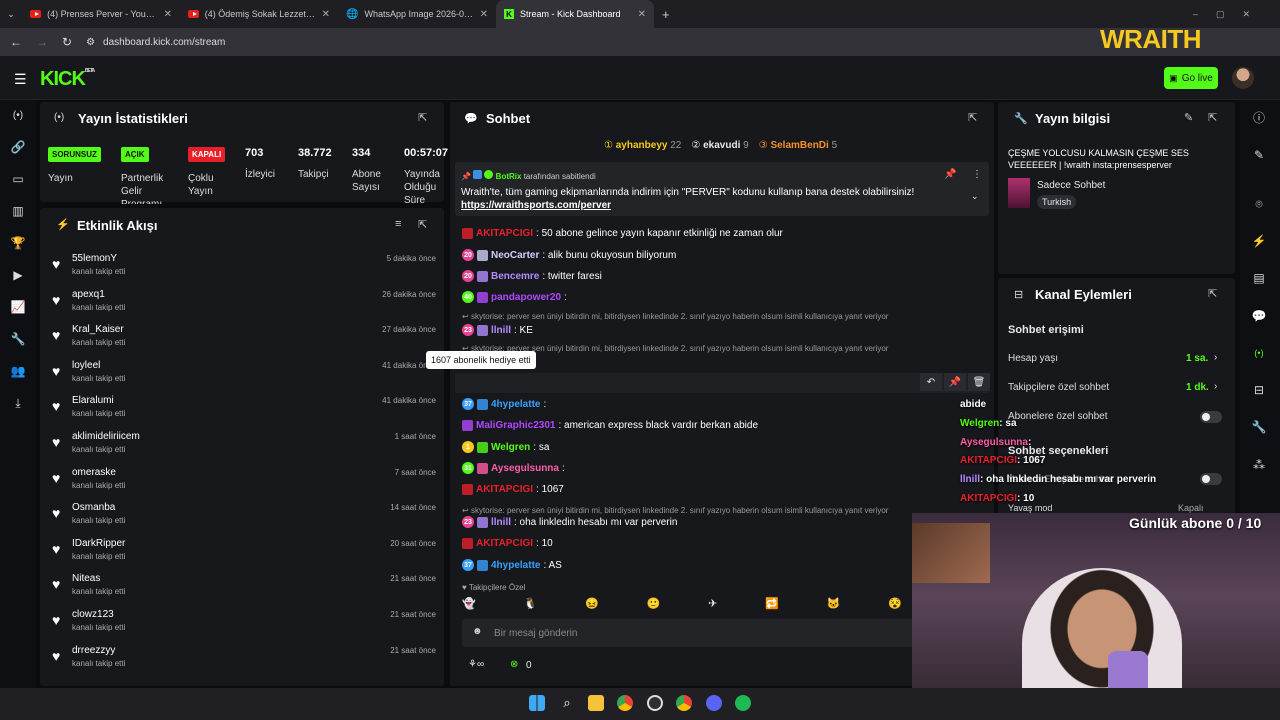 The width and height of the screenshot is (1280, 720). What do you see at coordinates (164, 42) in the screenshot?
I see `url-text: dashboard.kick.com/stream` at bounding box center [164, 42].